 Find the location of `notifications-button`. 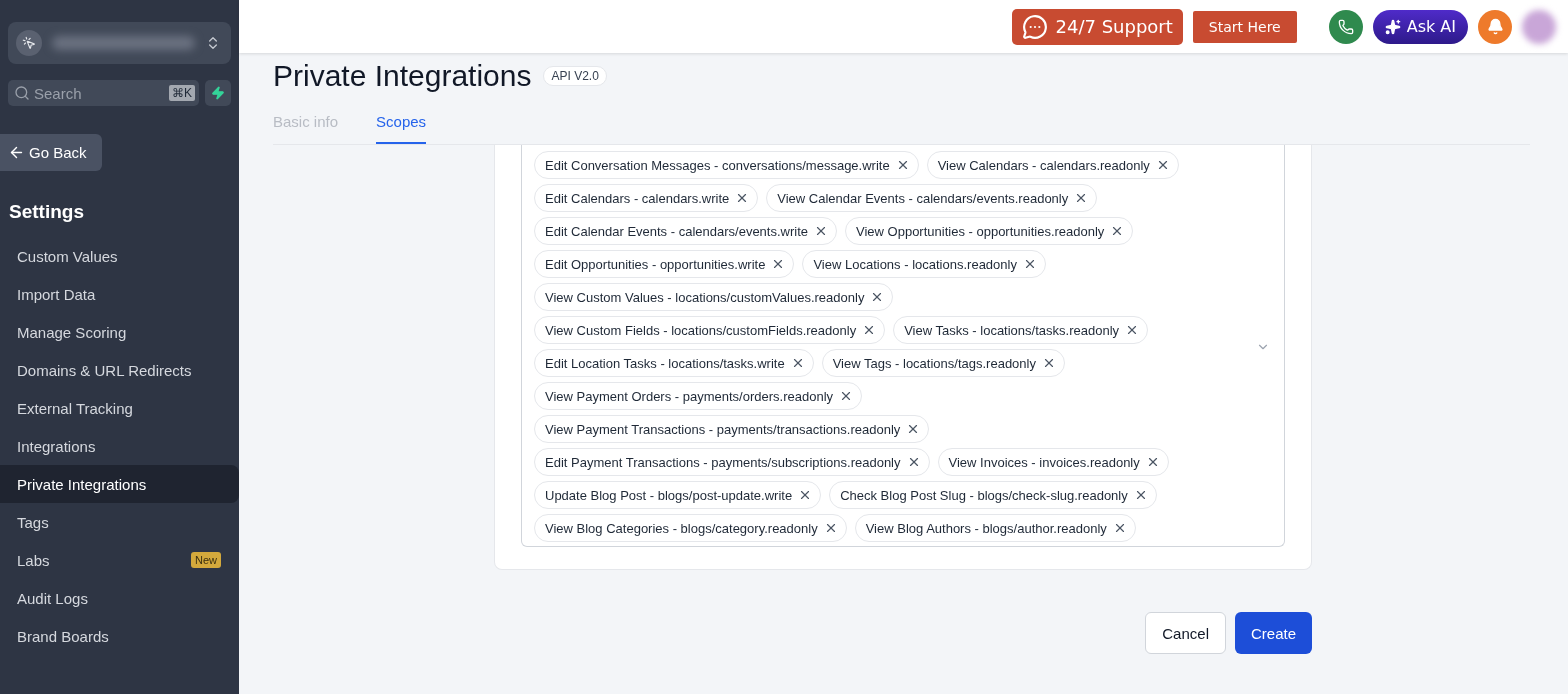

notifications-button is located at coordinates (1495, 26).